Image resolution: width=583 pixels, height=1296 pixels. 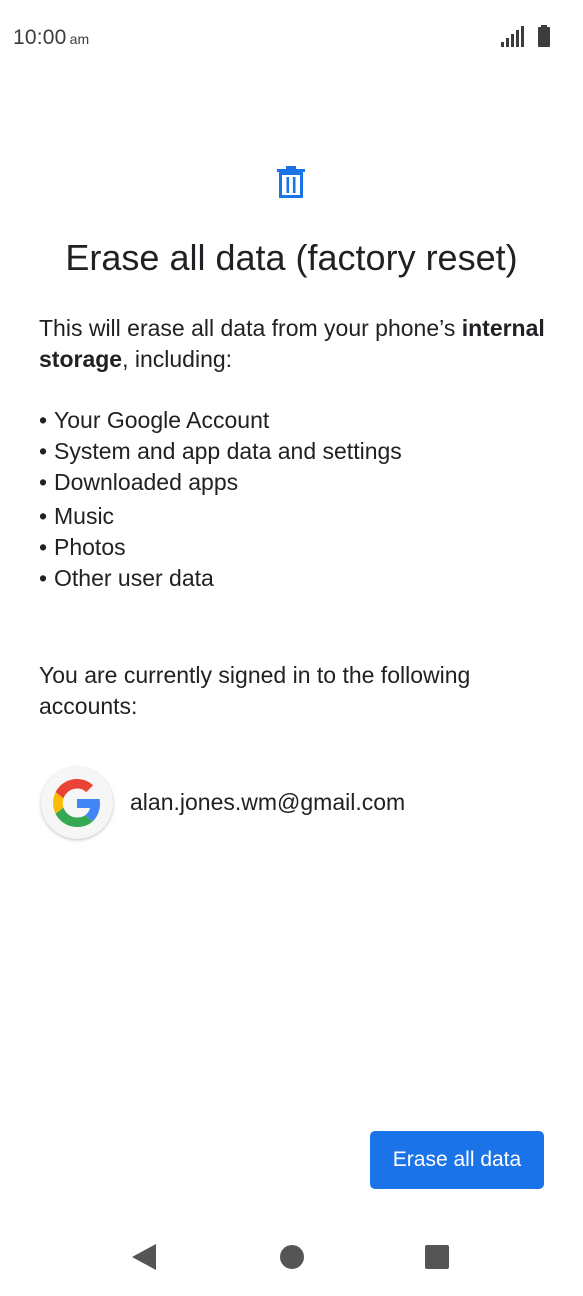 I want to click on account-email: alan.jones.wm@gmail.com, so click(x=268, y=802).